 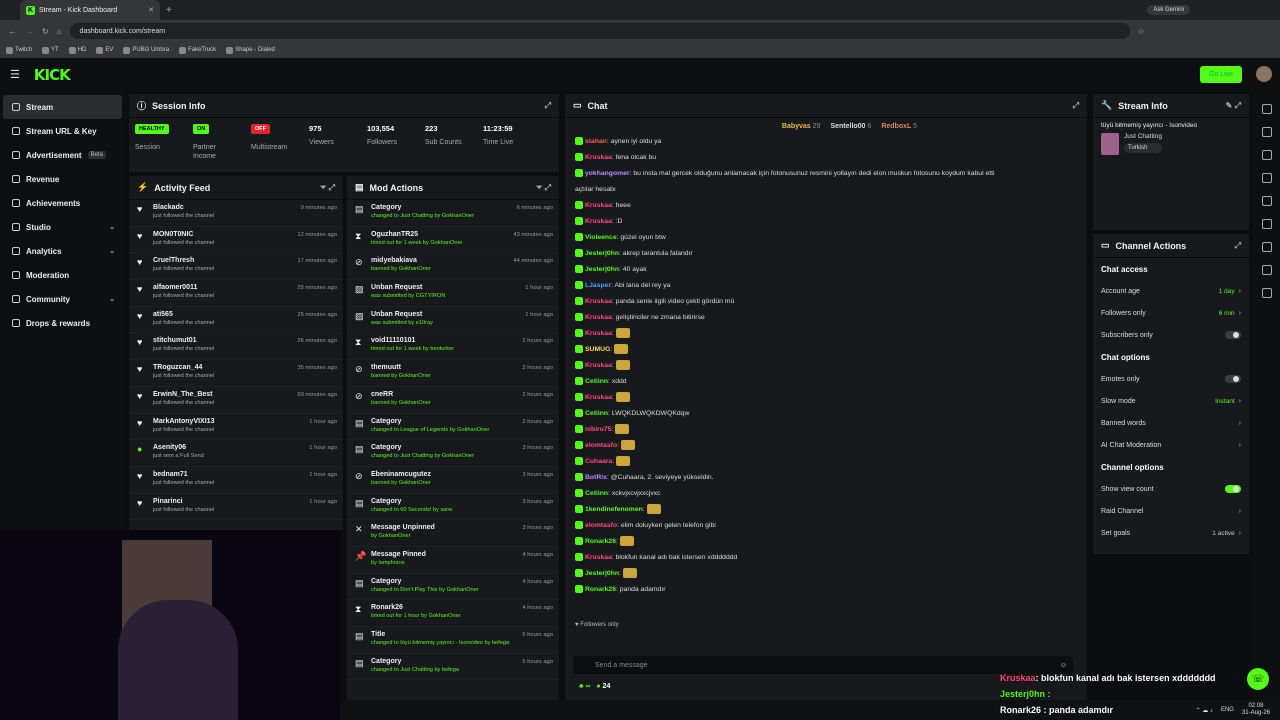 I want to click on action-row: Show view count, so click(x=1171, y=489).